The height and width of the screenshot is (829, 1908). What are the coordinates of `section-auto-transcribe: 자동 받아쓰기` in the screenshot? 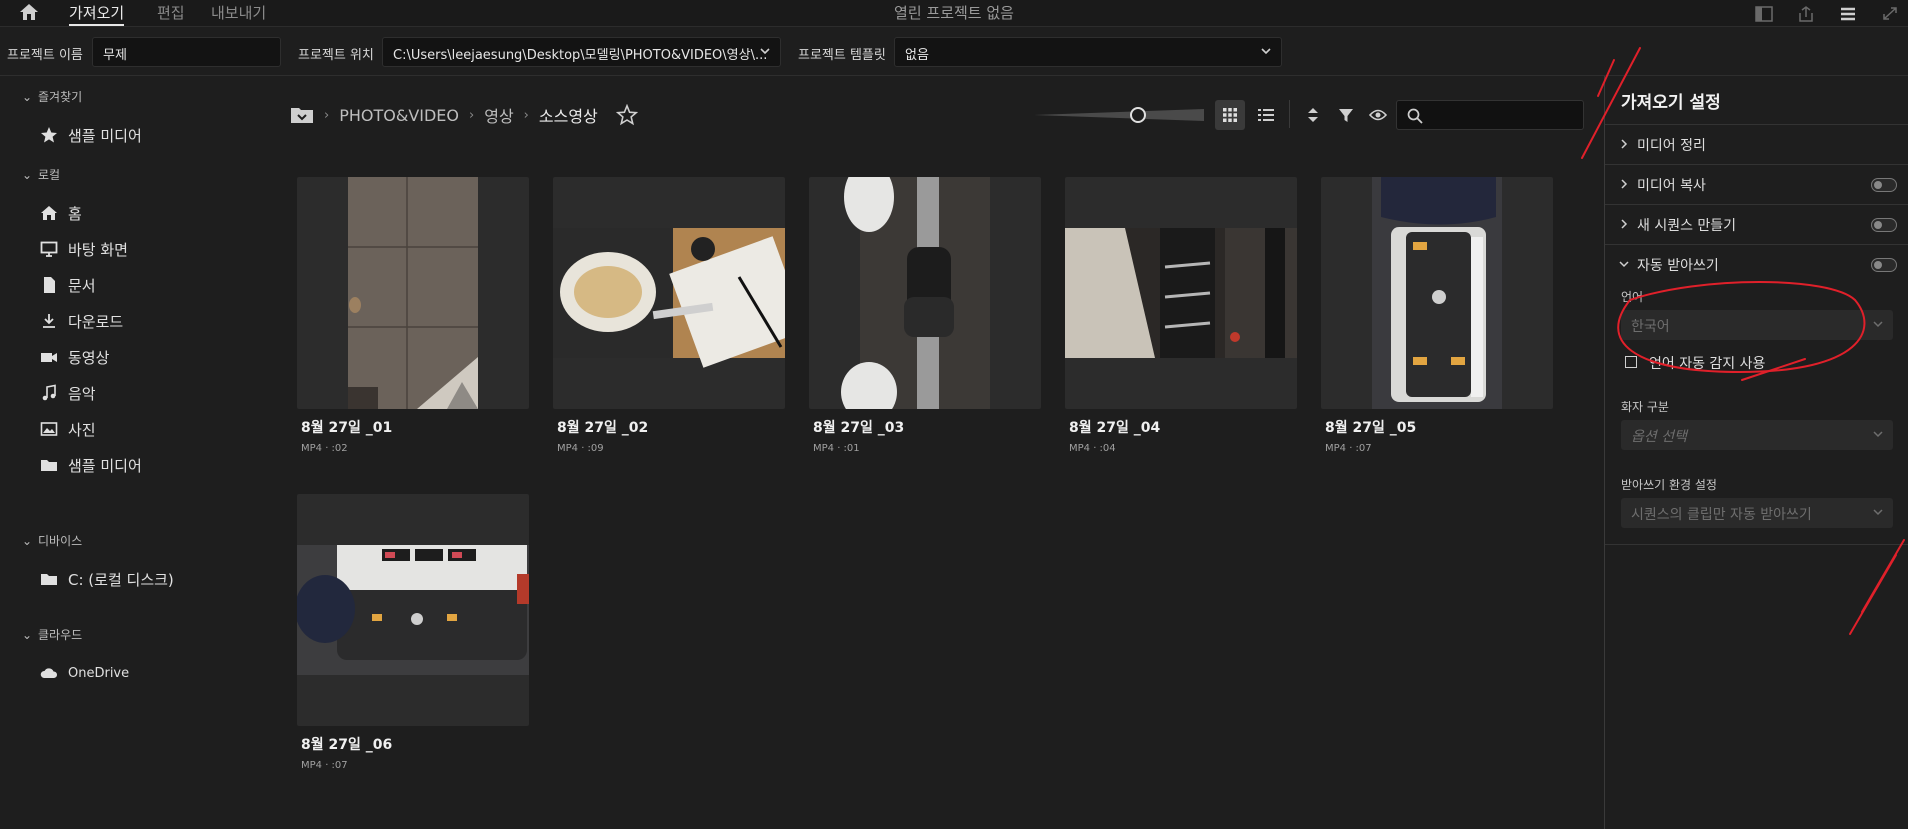 It's located at (1756, 264).